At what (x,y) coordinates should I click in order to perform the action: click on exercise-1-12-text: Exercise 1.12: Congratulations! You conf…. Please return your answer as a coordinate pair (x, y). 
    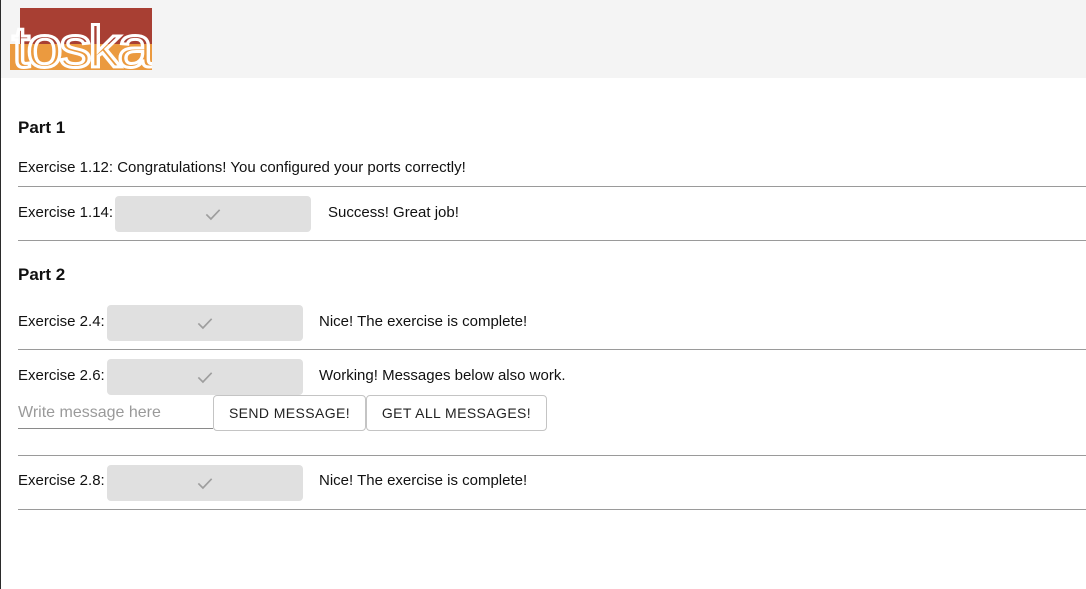
    Looking at the image, I should click on (242, 167).